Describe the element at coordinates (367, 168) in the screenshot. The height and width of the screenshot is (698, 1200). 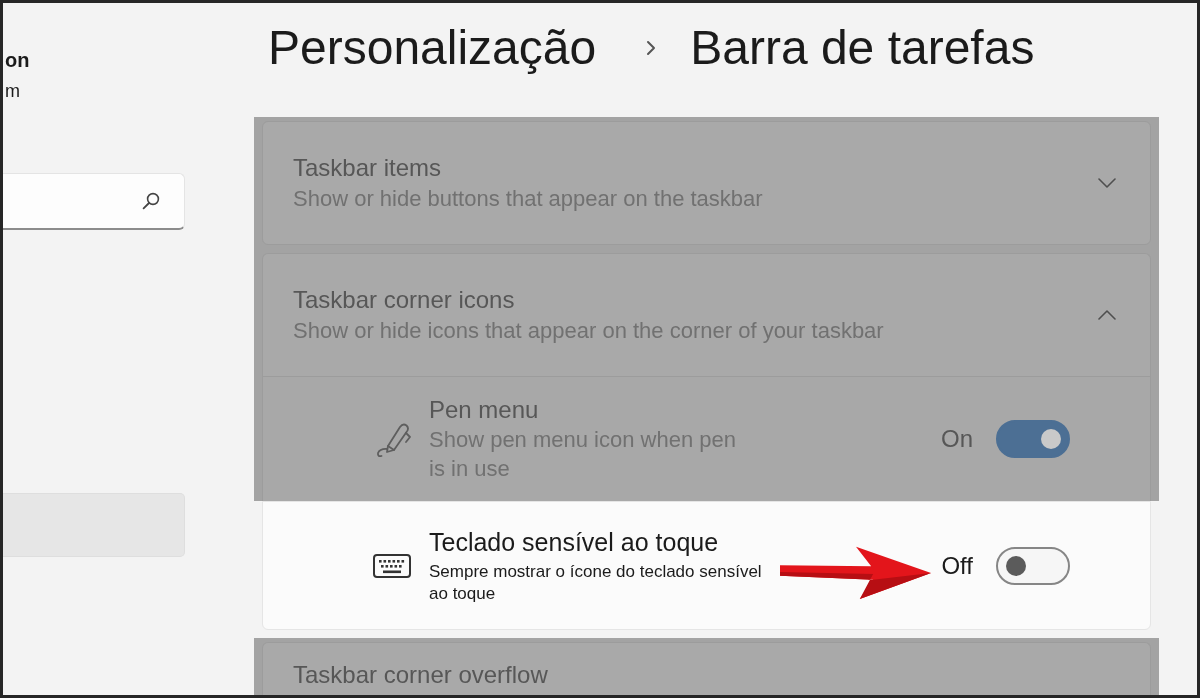
I see `section-title: Taskbar items` at that location.